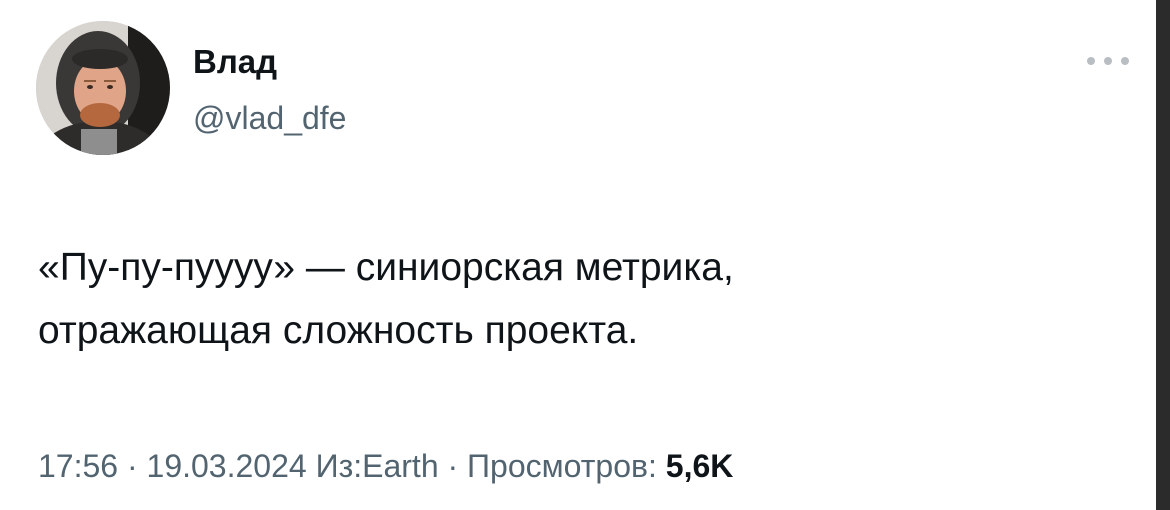 This screenshot has width=1170, height=510. I want to click on tweet-text-line-2: отражающая сложность проекта., so click(338, 330).